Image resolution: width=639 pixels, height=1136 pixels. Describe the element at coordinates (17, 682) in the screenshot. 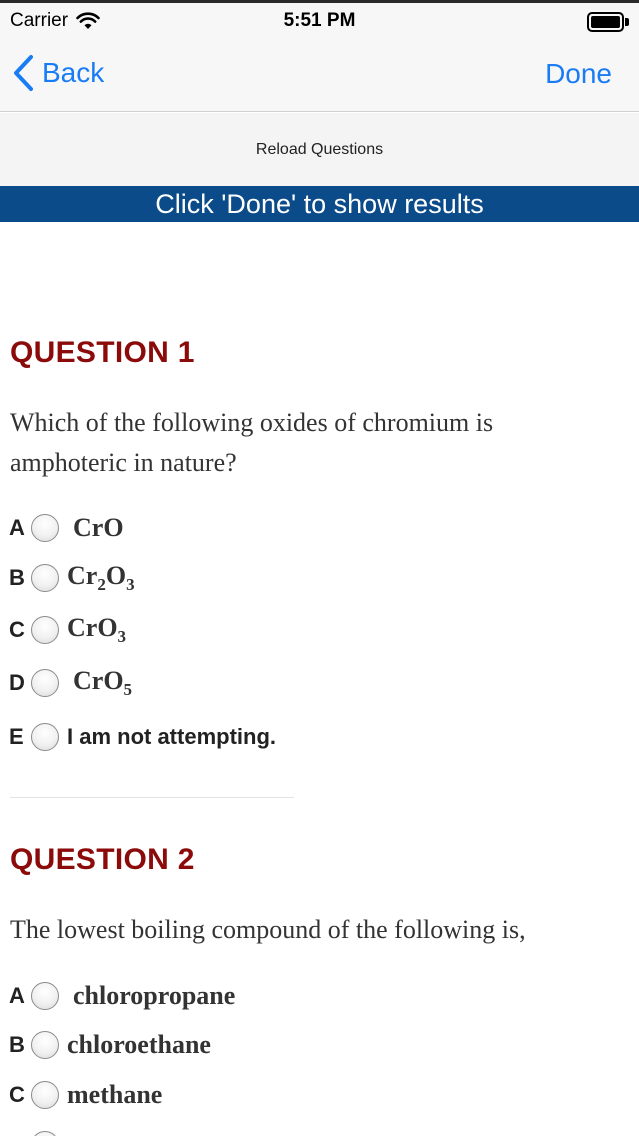

I see `option-letter: D` at that location.